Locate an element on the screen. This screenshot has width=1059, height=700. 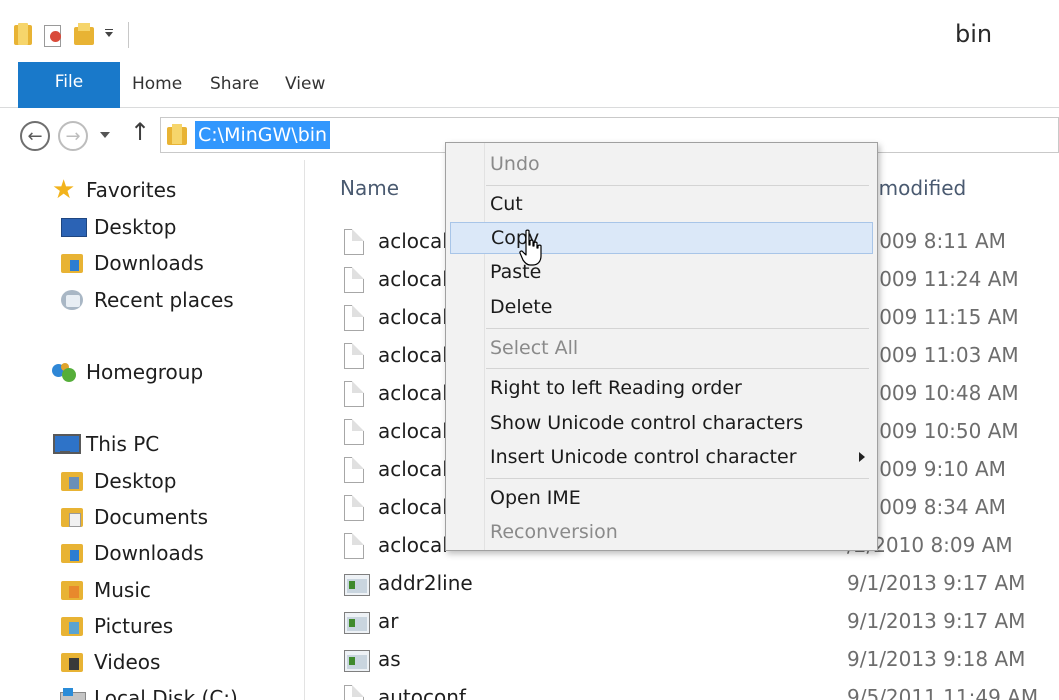
nav-this-pc: This PC is located at coordinates (105, 444).